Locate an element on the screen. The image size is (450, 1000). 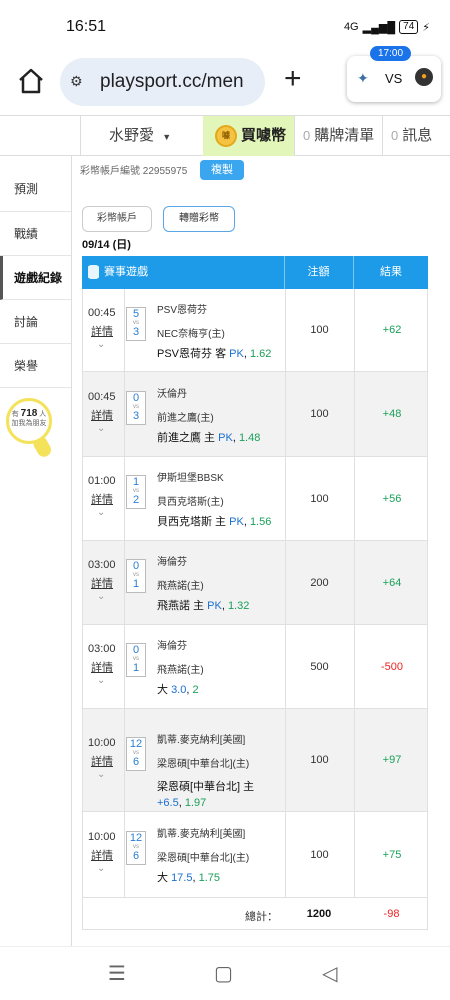
pick-team: 大 is located at coordinates (162, 878).